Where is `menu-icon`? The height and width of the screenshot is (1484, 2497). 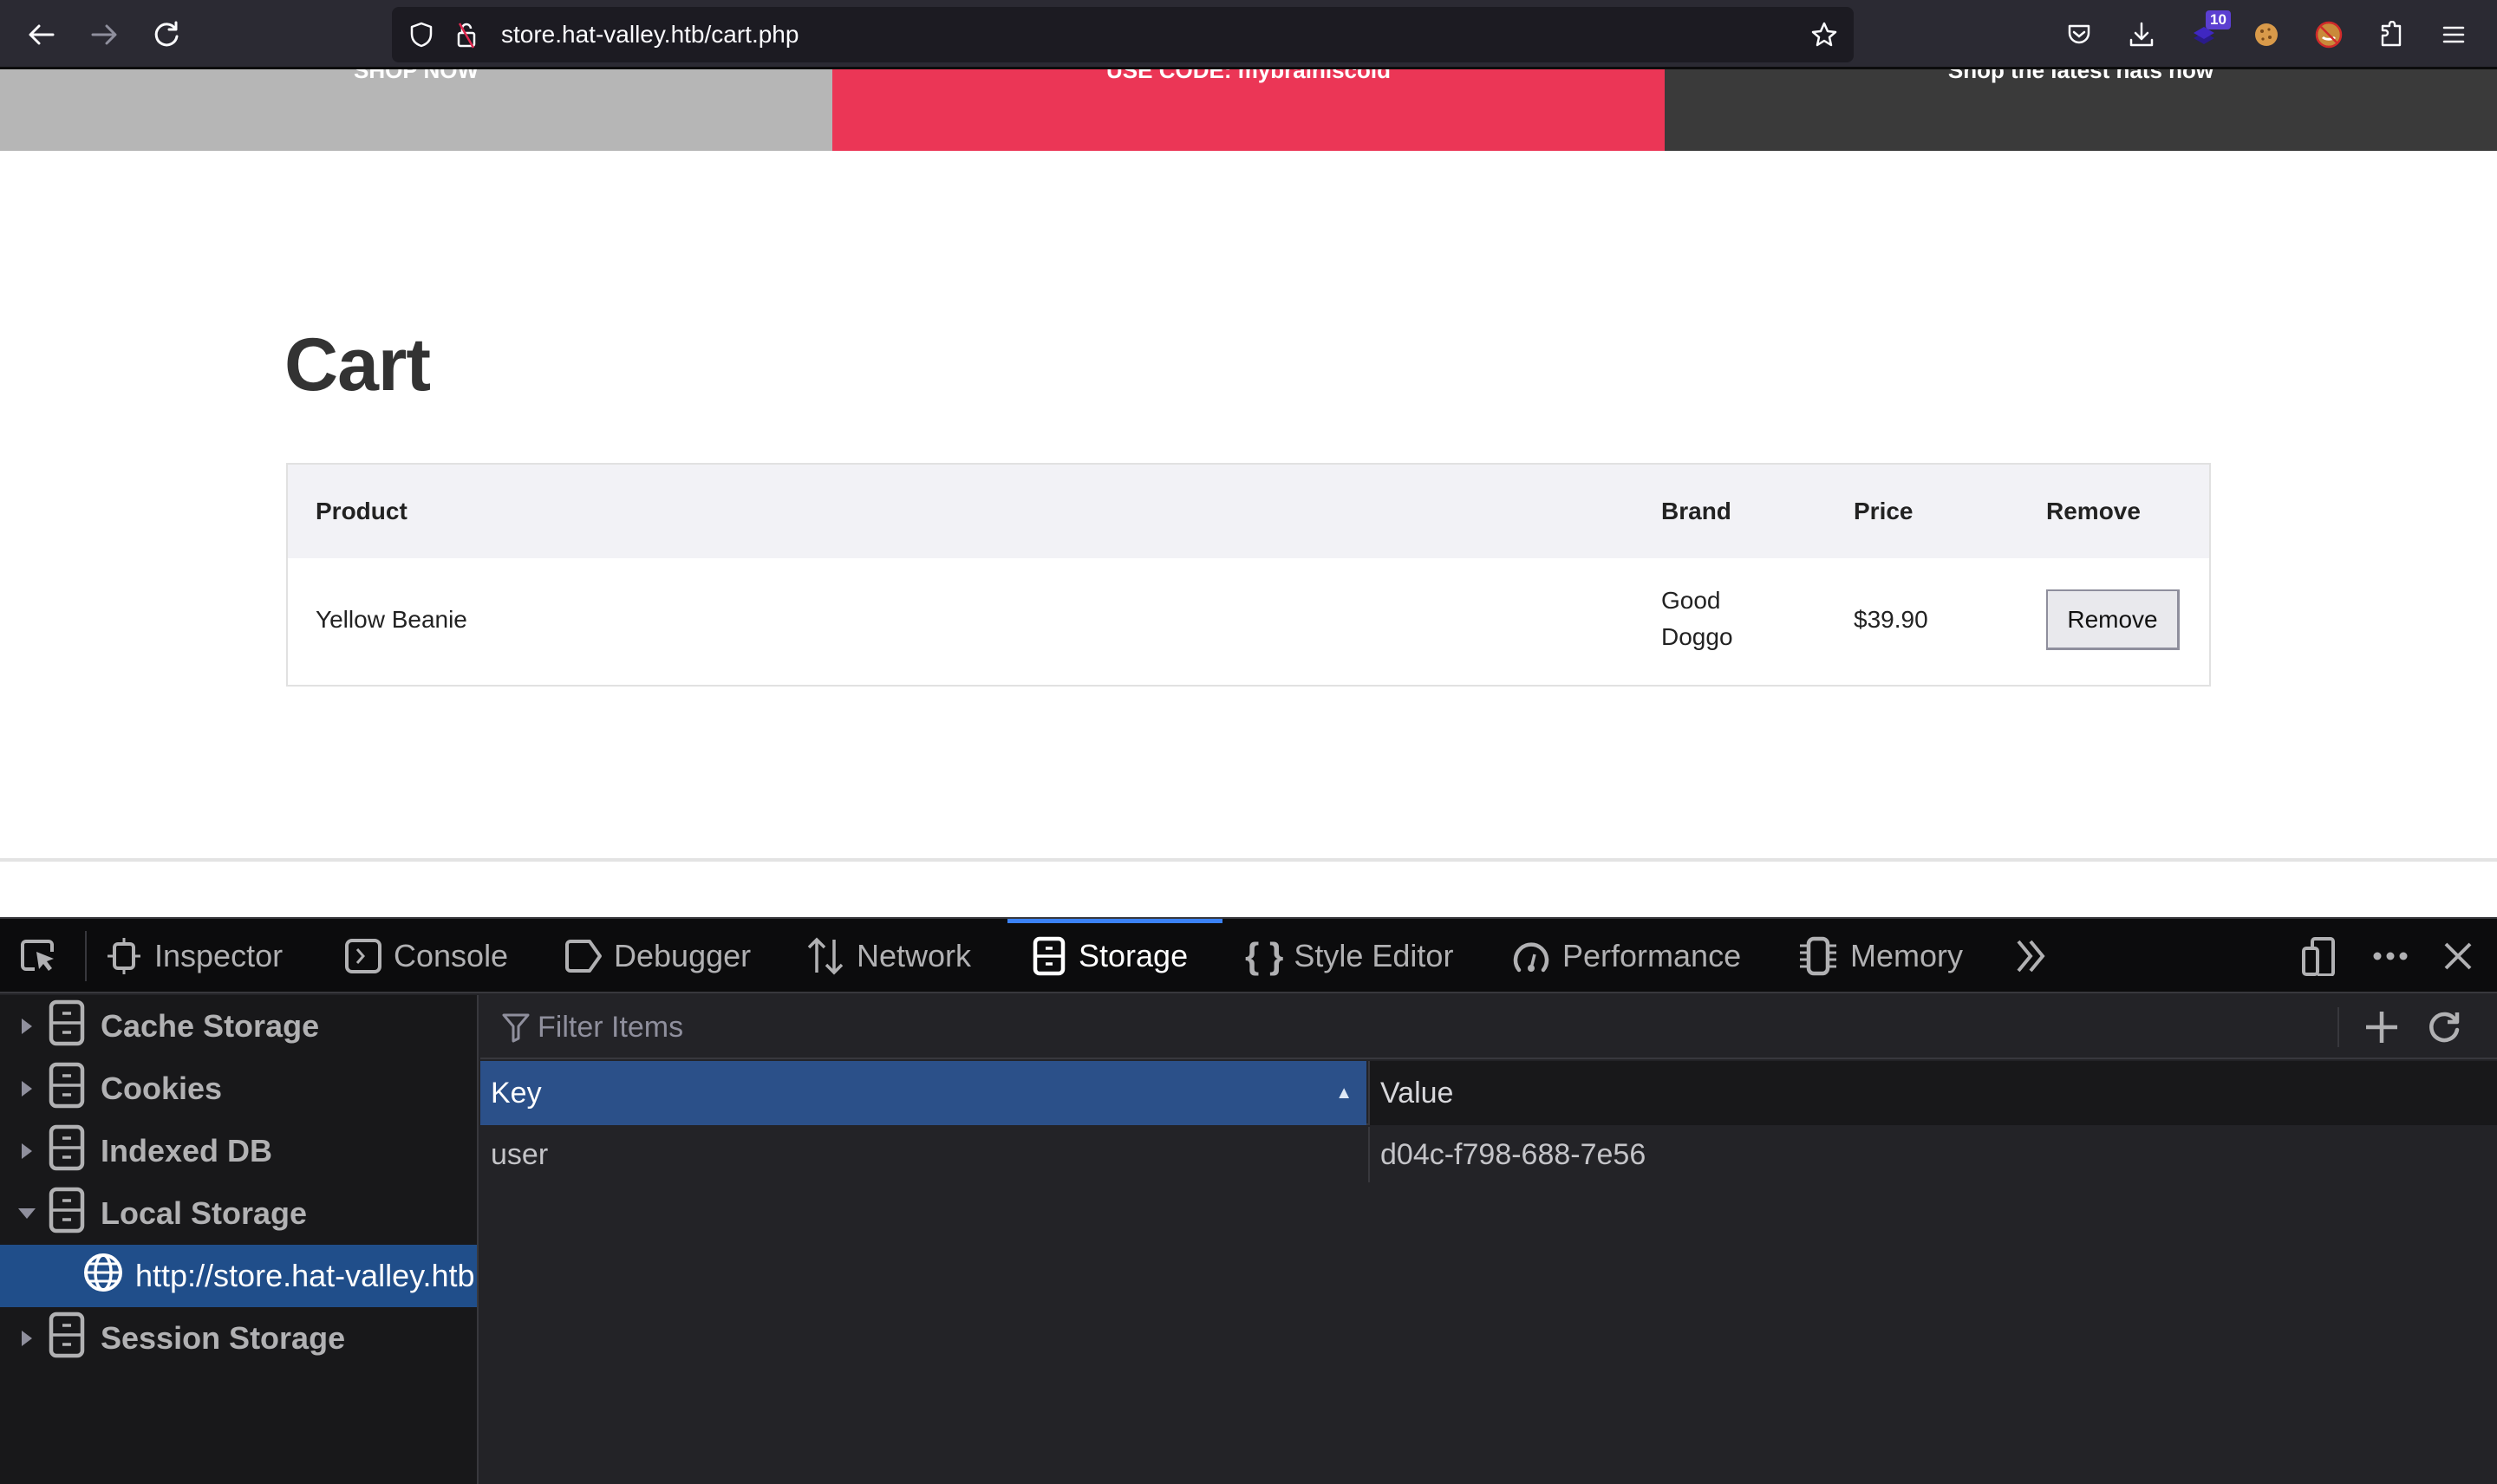 menu-icon is located at coordinates (2453, 34).